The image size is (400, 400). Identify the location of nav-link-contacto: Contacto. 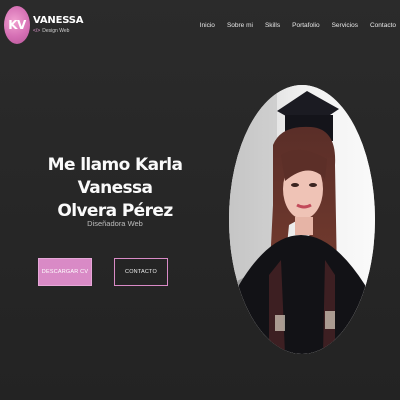
(383, 25).